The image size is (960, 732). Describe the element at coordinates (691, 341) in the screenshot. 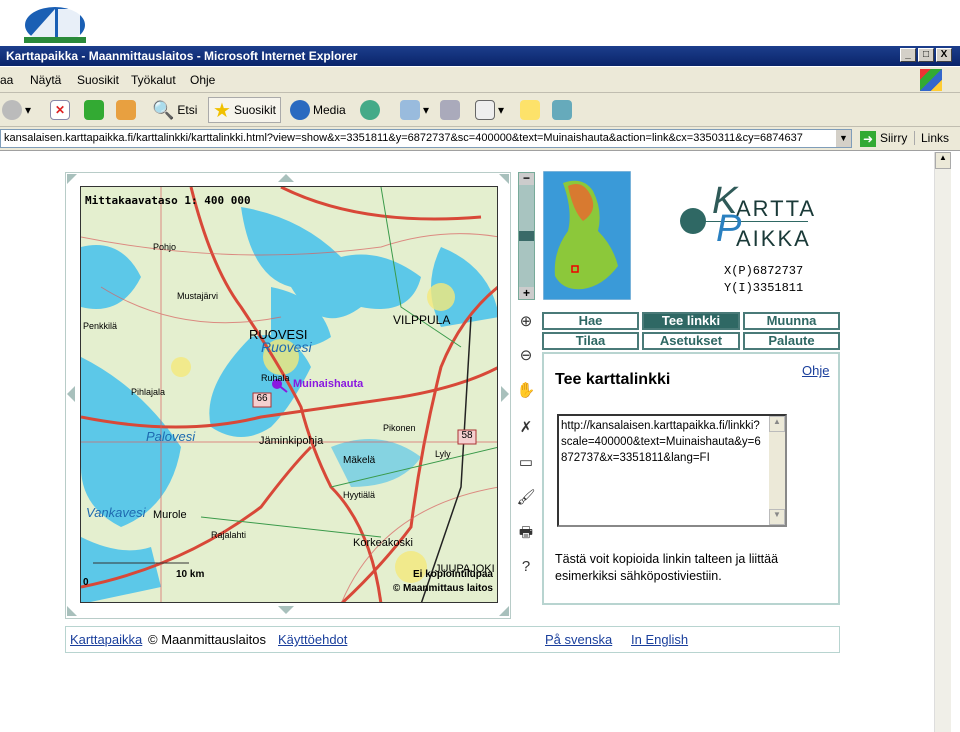

I see `tab-asetukset: Asetukset` at that location.